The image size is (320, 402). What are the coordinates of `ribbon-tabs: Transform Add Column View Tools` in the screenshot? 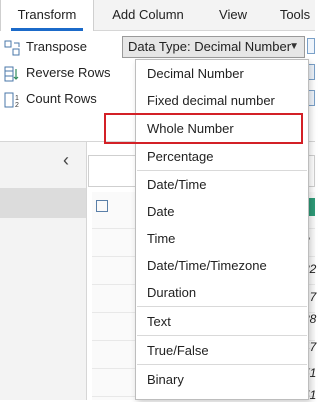 It's located at (157, 15).